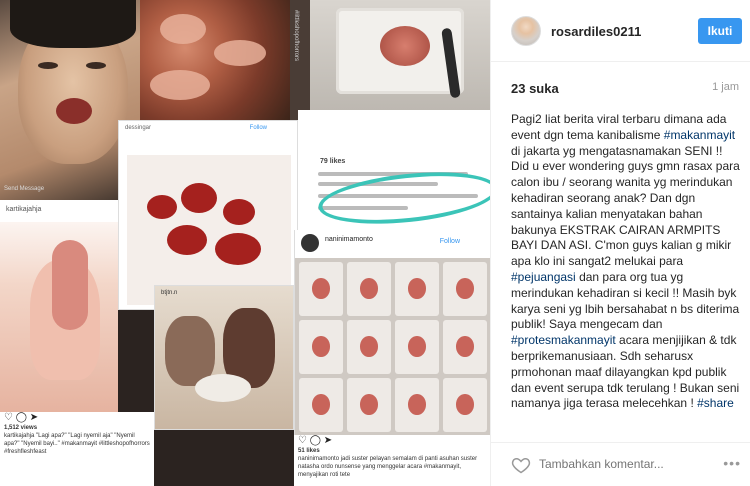 Image resolution: width=750 pixels, height=486 pixels. I want to click on photo-kitchen-people: btjtn.n, so click(224, 357).